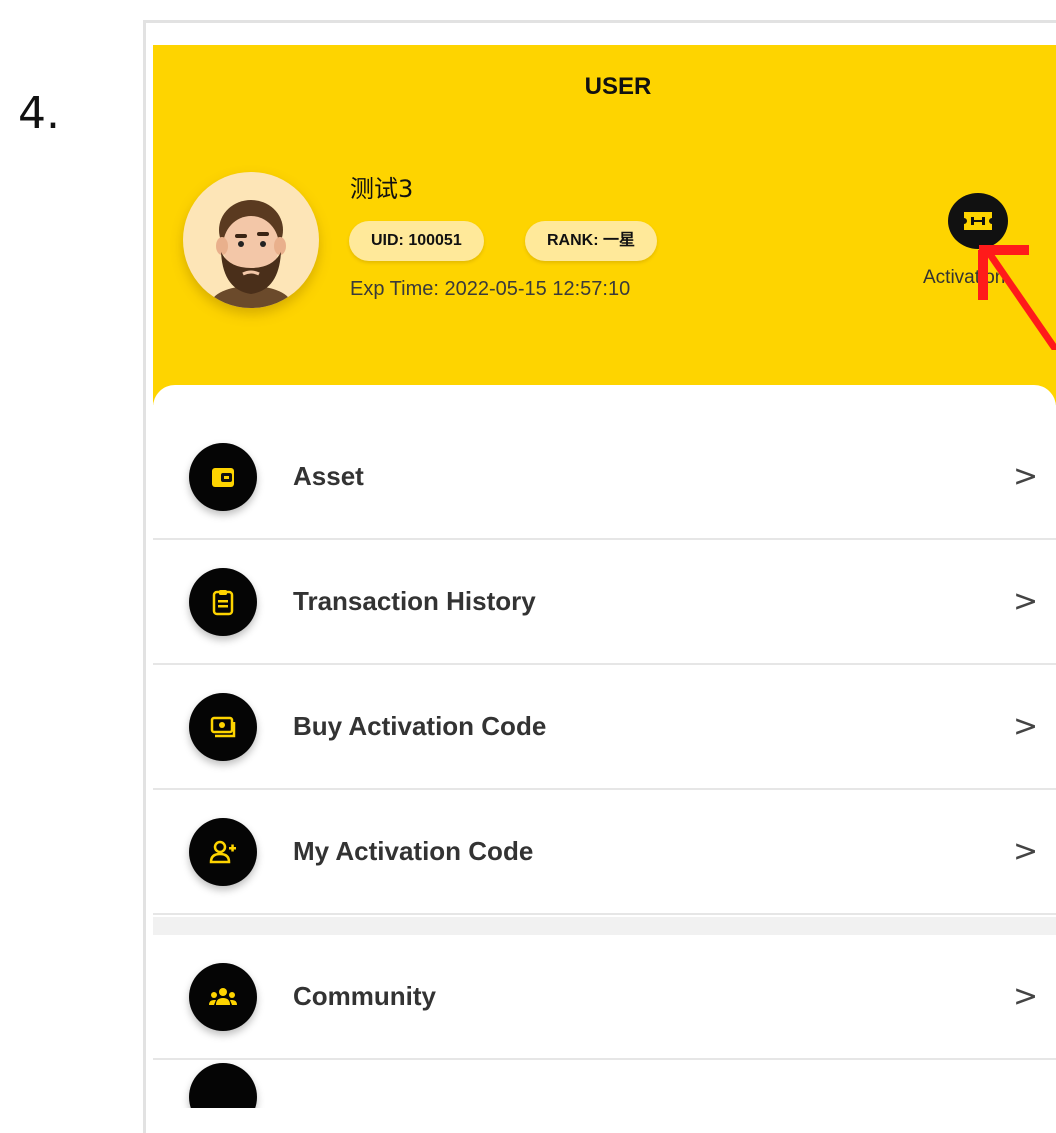  I want to click on wallet-icon, so click(223, 477).